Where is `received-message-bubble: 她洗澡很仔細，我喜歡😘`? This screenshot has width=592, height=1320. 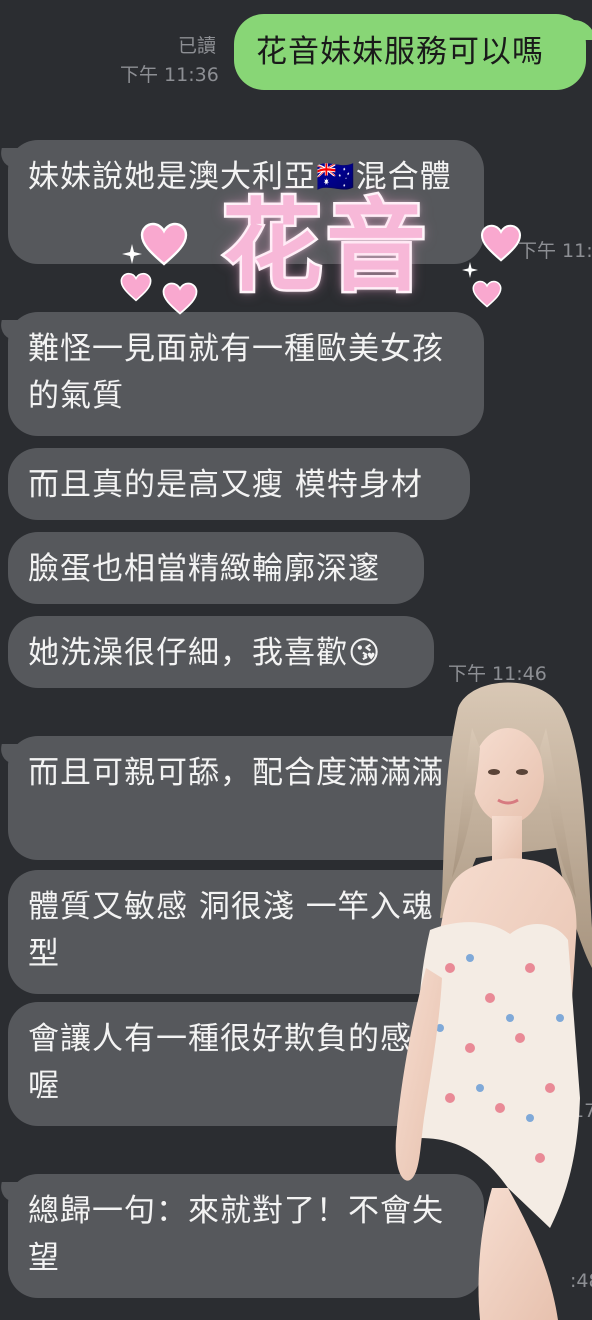 received-message-bubble: 她洗澡很仔細，我喜歡😘 is located at coordinates (221, 652).